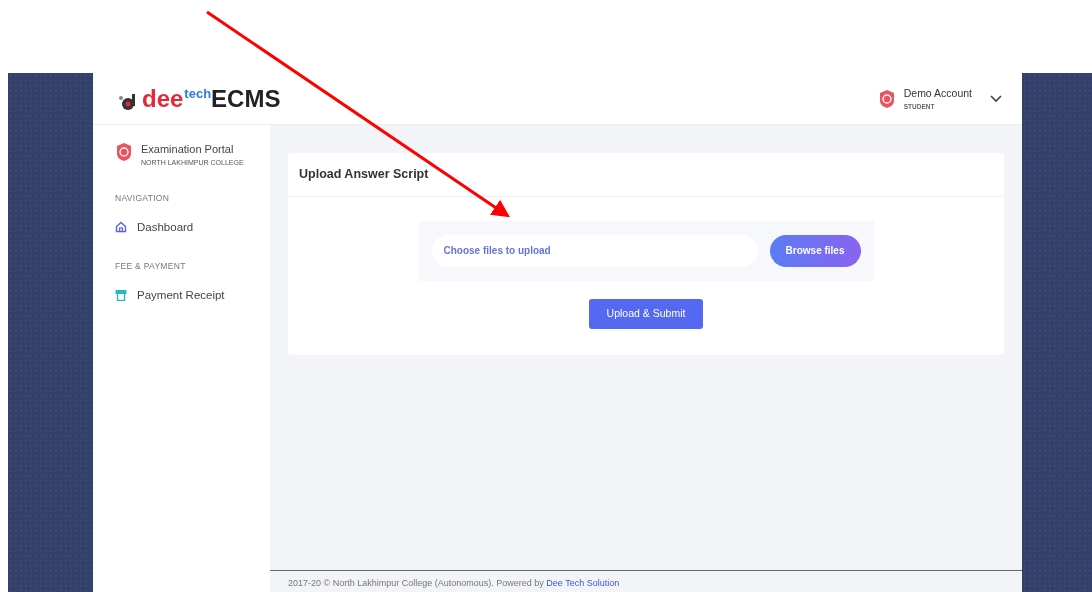 The height and width of the screenshot is (592, 1092). I want to click on portal-title: Examination Portal, so click(188, 149).